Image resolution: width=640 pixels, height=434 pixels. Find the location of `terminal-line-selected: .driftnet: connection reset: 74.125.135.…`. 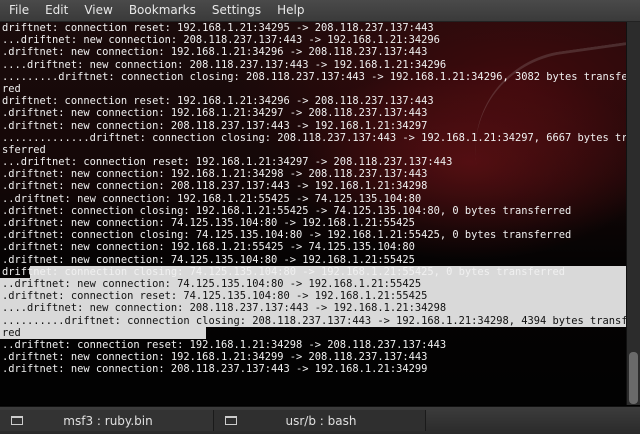

terminal-line-selected: .driftnet: connection reset: 74.125.135.… is located at coordinates (313, 296).